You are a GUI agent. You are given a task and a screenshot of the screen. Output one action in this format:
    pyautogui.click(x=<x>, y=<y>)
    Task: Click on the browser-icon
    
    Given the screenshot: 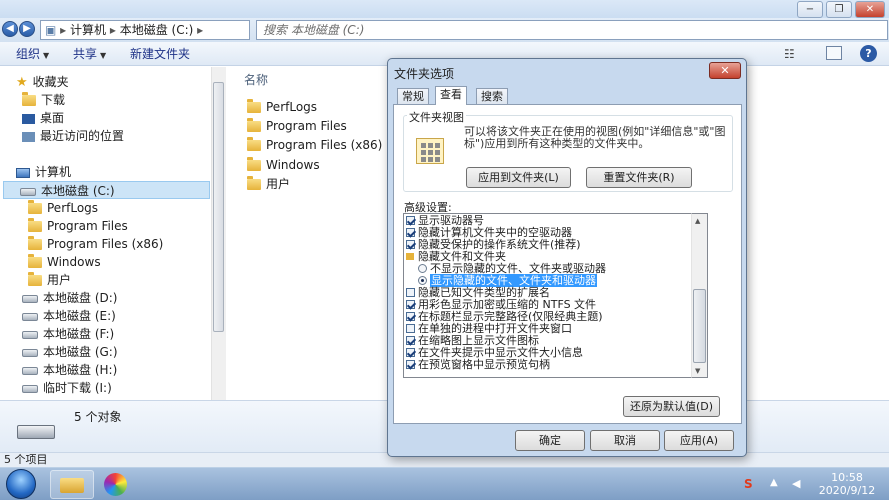 What is the action you would take?
    pyautogui.click(x=115, y=484)
    